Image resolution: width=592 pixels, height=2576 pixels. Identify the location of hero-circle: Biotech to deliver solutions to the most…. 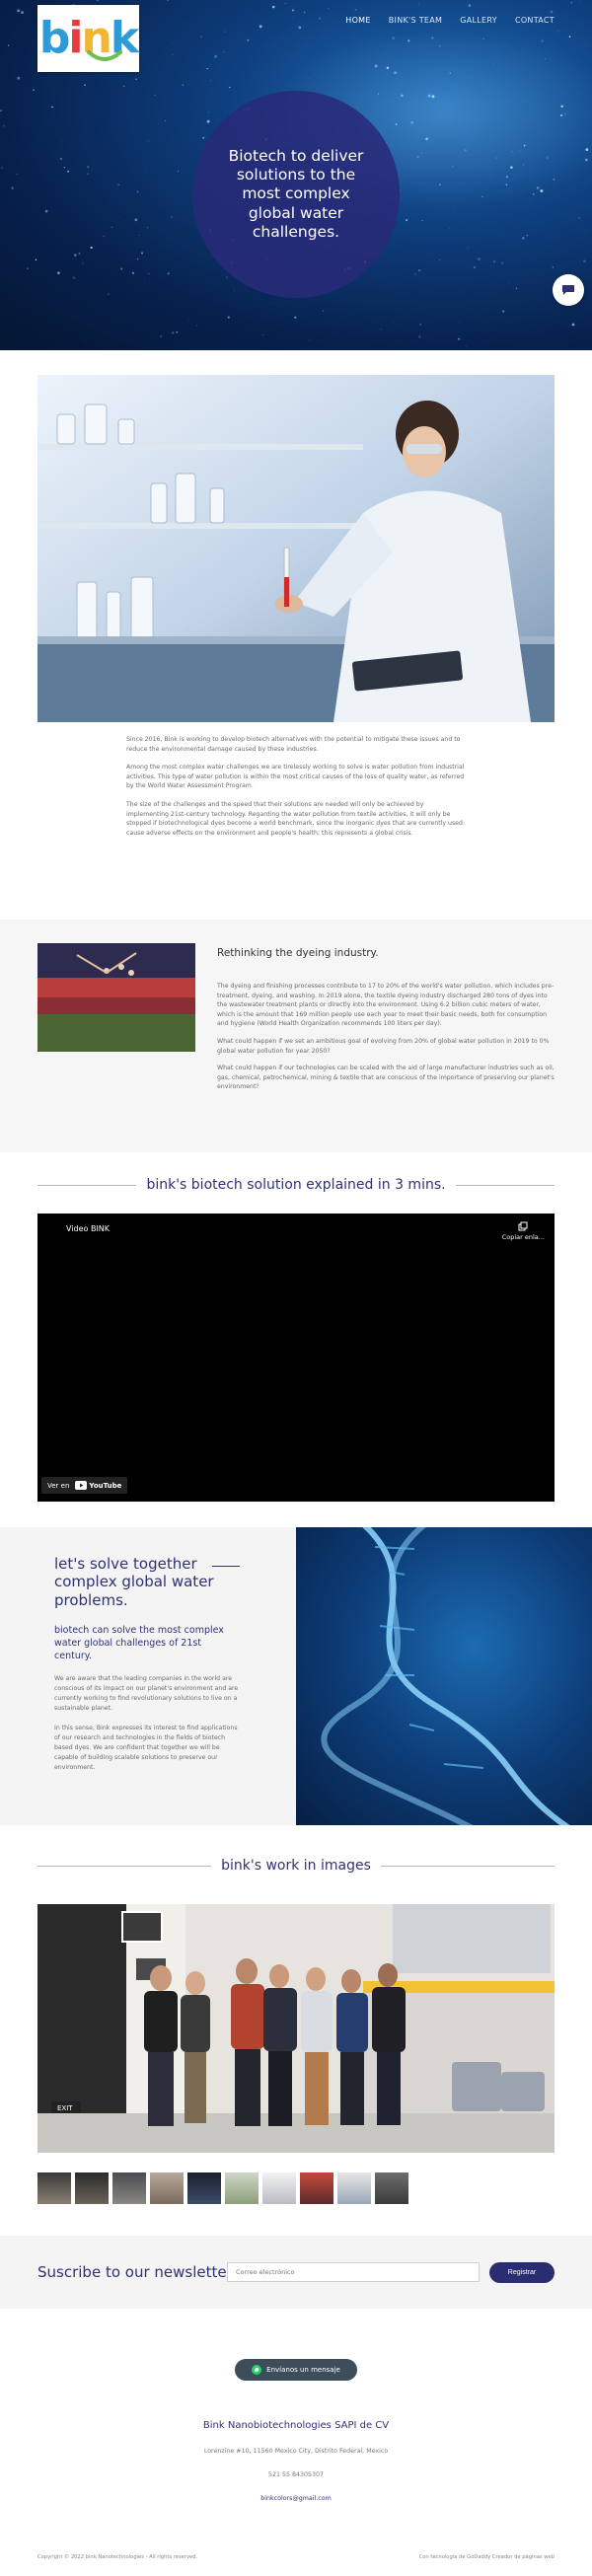
(296, 194).